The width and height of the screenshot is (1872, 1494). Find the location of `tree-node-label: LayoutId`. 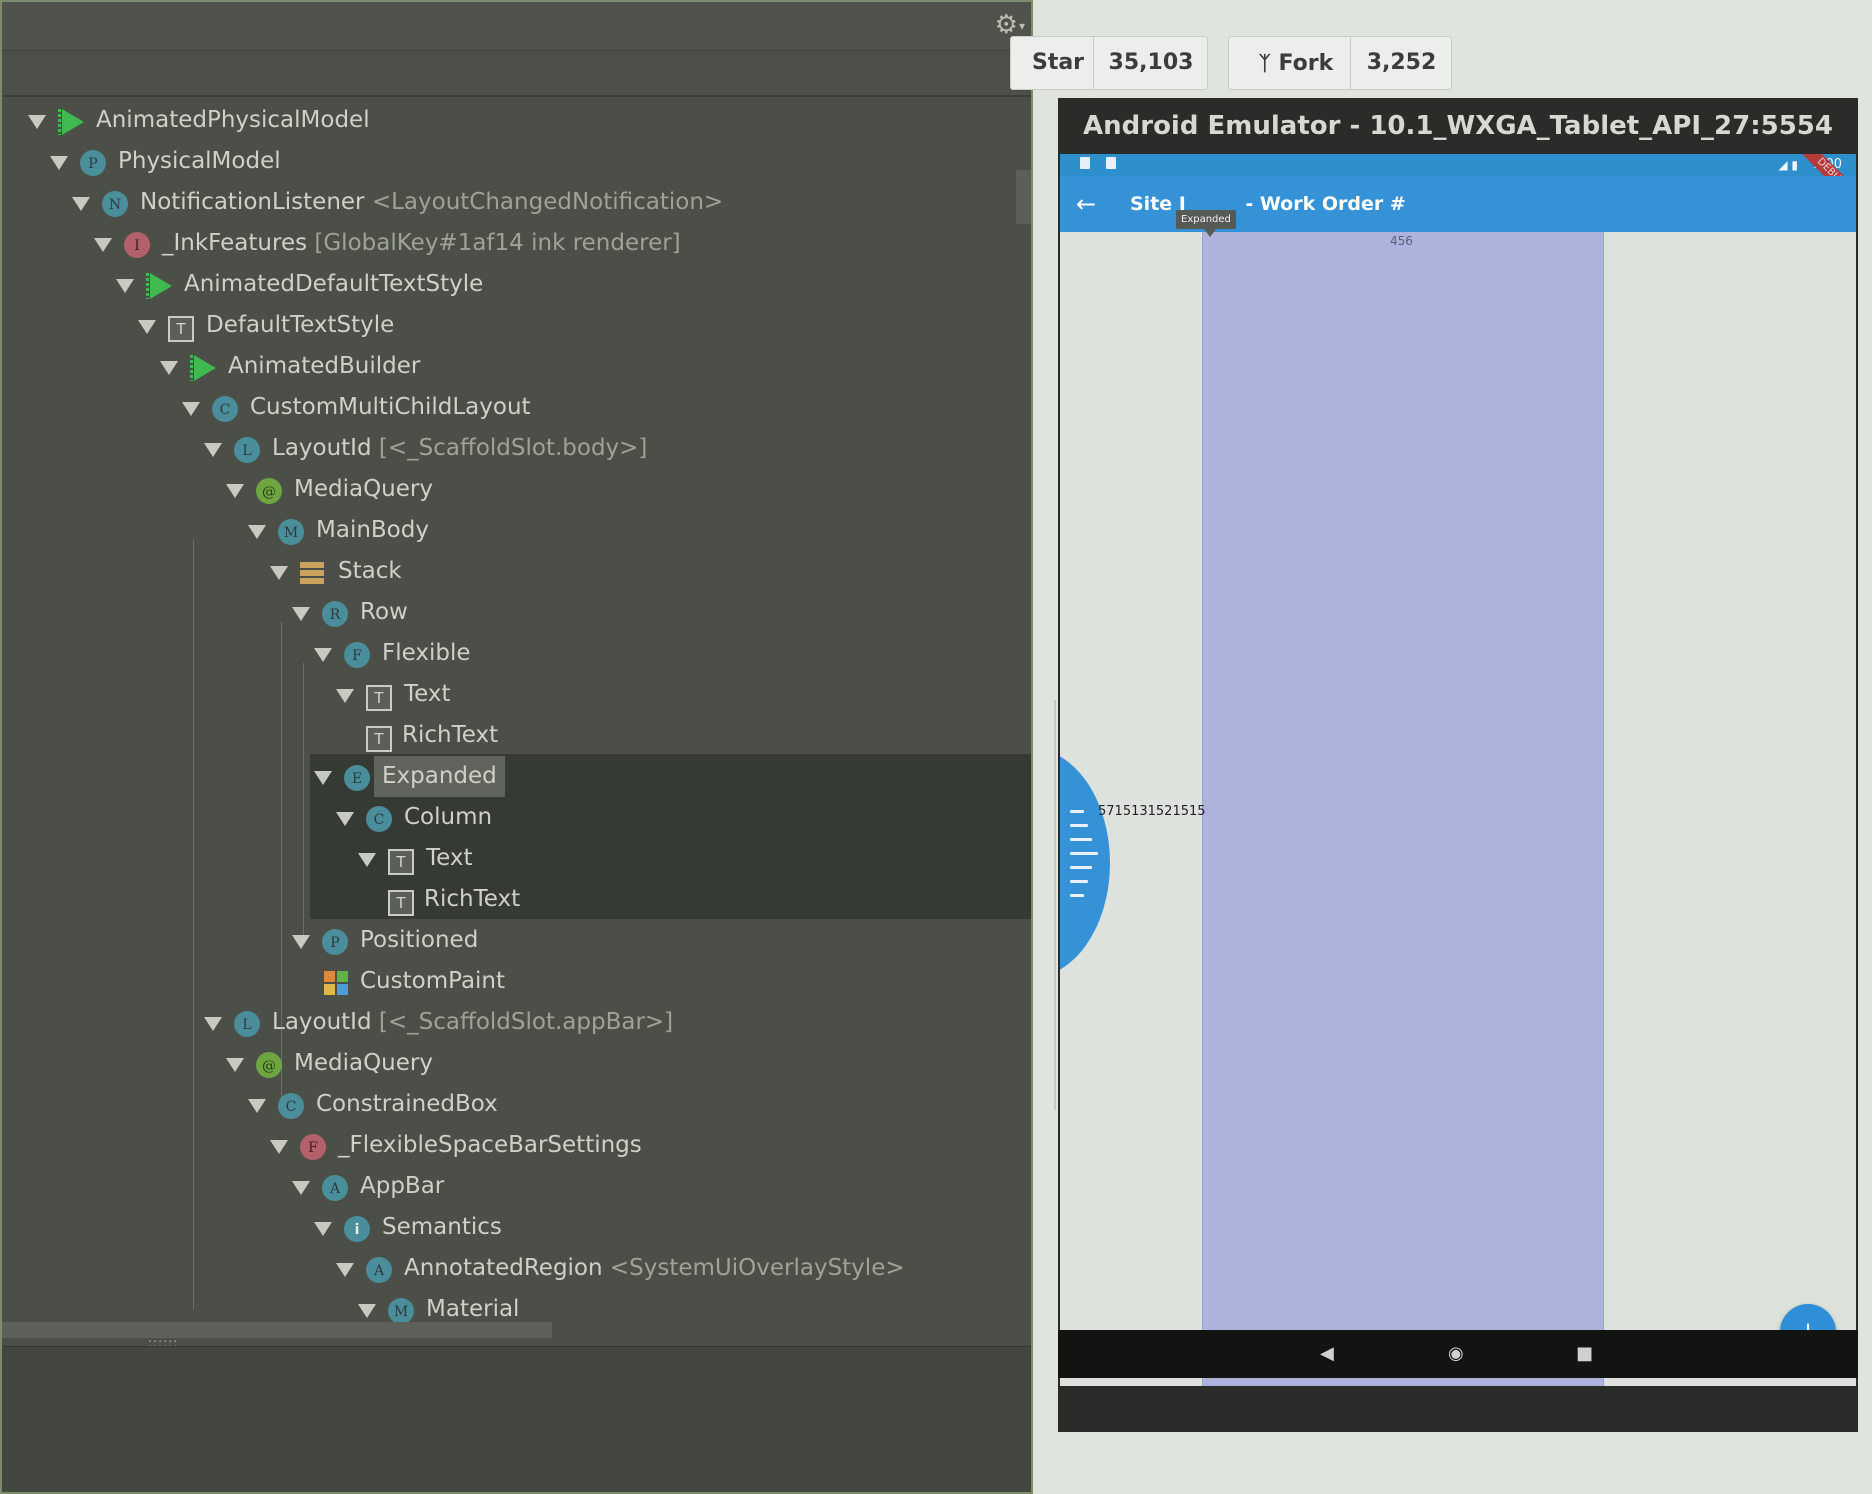

tree-node-label: LayoutId is located at coordinates (322, 1022).